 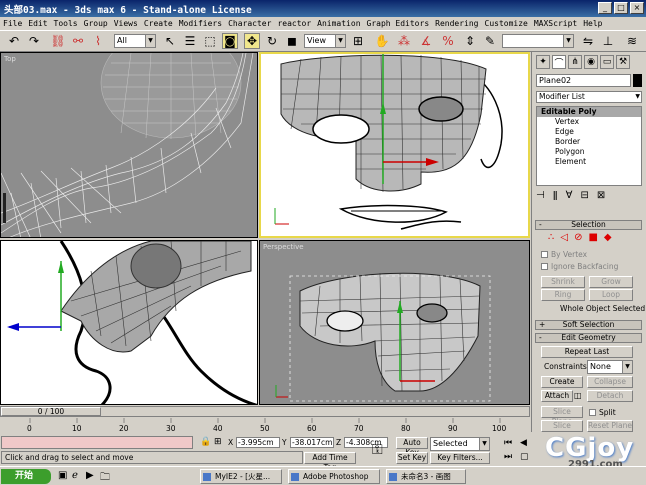 What do you see at coordinates (611, 282) in the screenshot?
I see `grow-button: Grow` at bounding box center [611, 282].